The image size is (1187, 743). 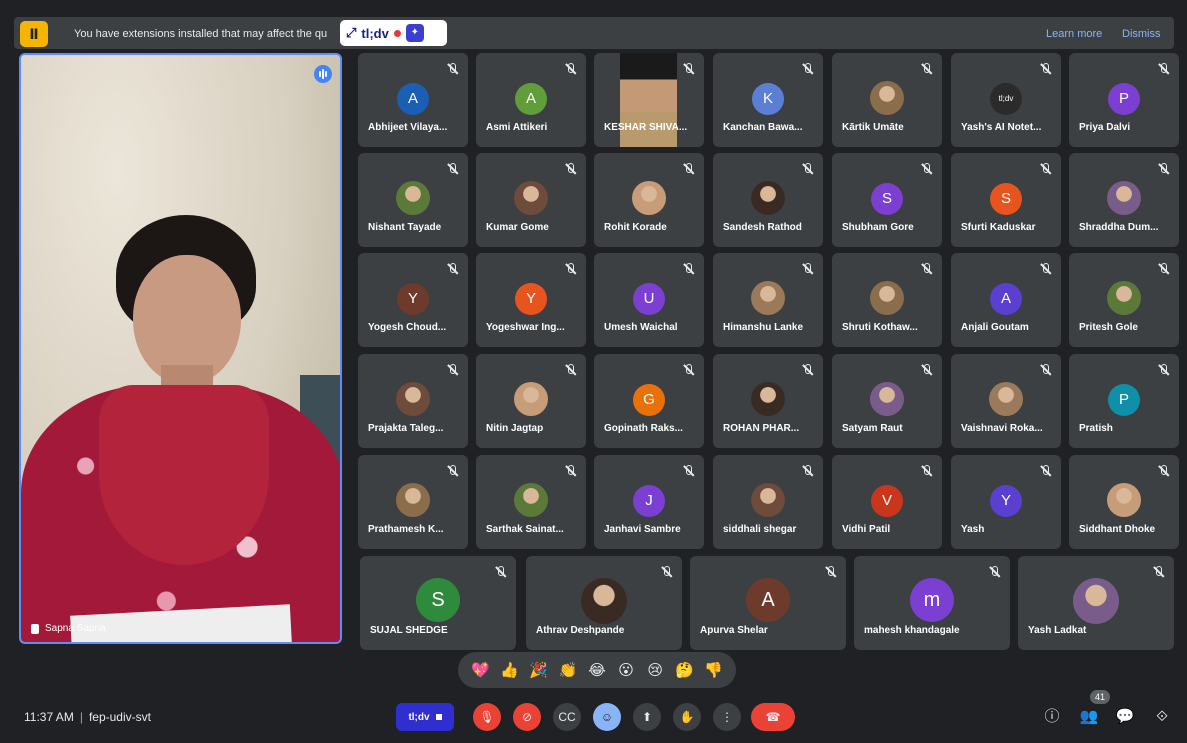 I want to click on avatar: Y, so click(x=531, y=299).